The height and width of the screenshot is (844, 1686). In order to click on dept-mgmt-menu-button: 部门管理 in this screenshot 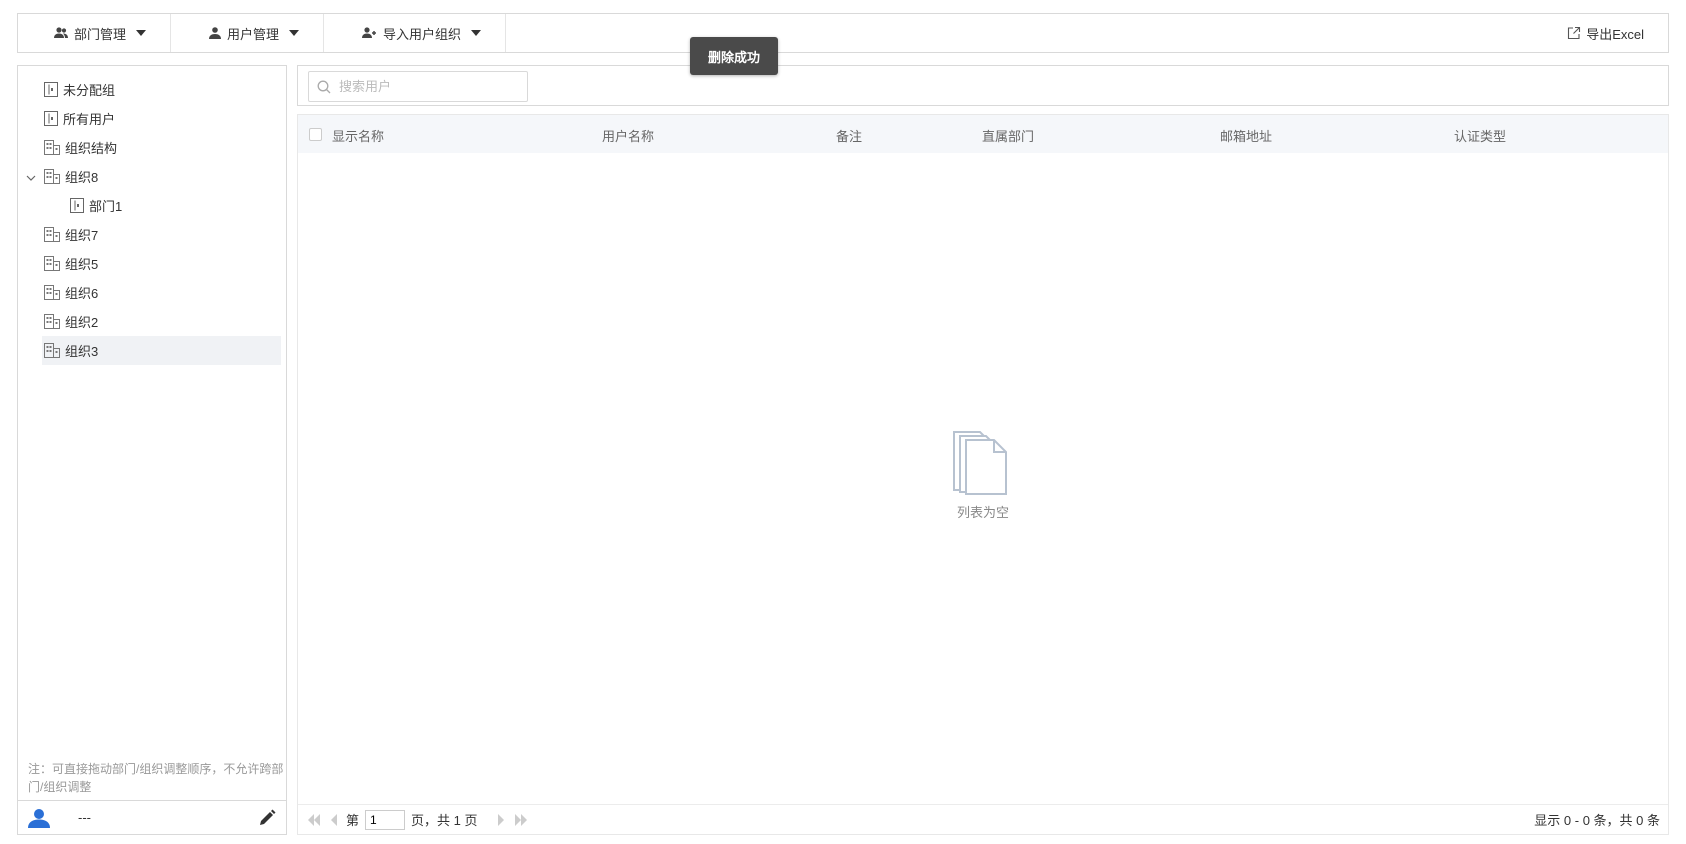, I will do `click(95, 33)`.